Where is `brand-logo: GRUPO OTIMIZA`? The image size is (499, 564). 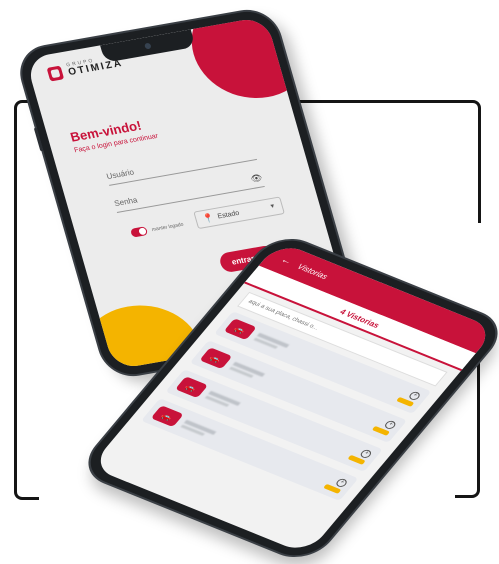
brand-logo: GRUPO OTIMIZA is located at coordinates (85, 68).